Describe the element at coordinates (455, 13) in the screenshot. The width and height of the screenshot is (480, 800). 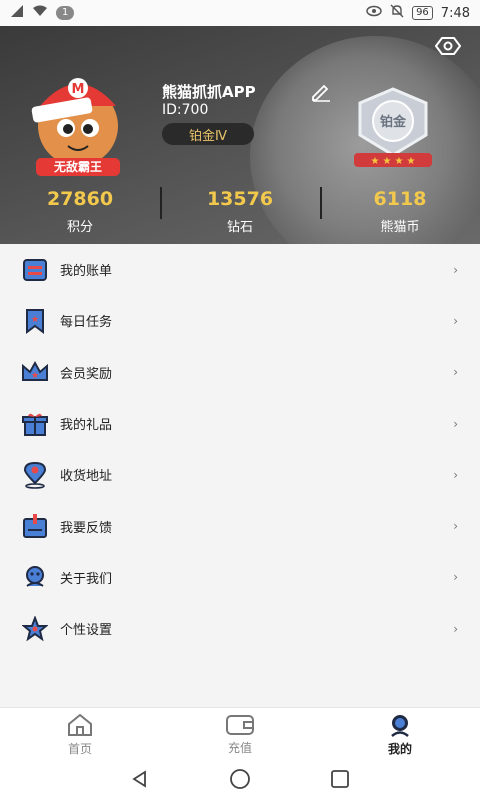
I see `clock: 7:48` at that location.